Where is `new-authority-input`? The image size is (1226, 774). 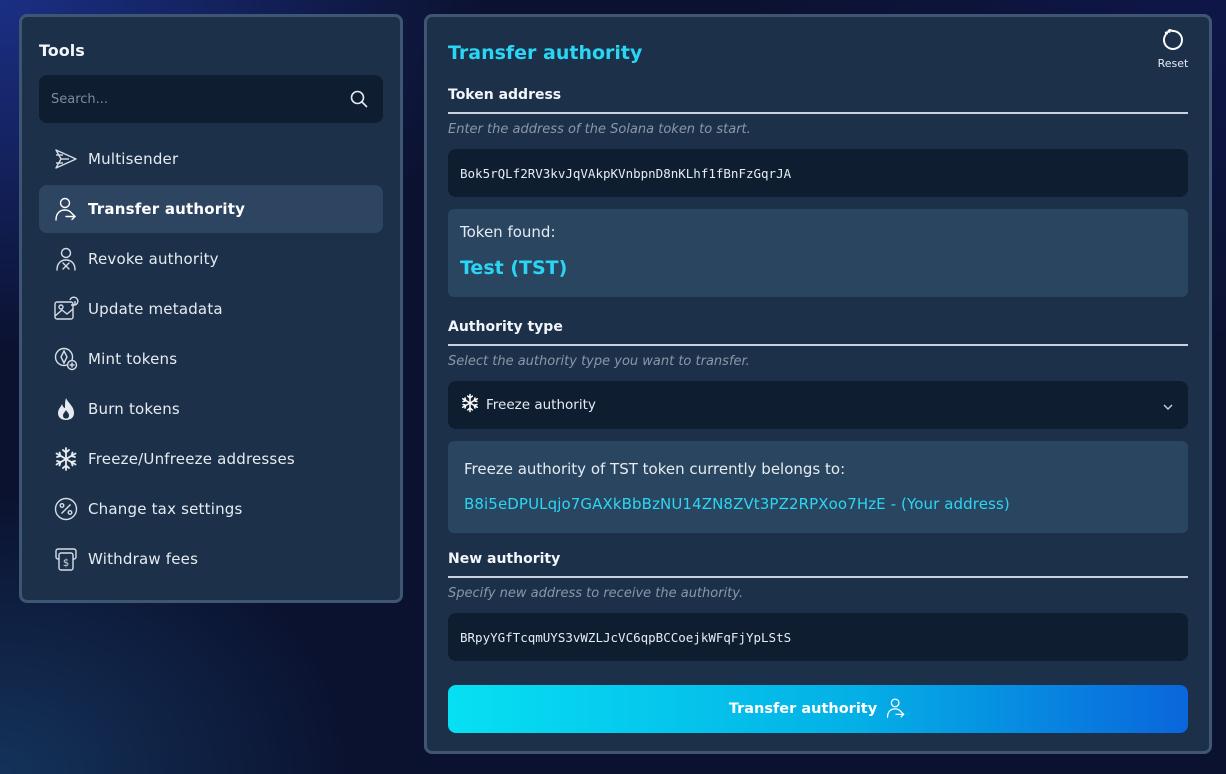 new-authority-input is located at coordinates (818, 637).